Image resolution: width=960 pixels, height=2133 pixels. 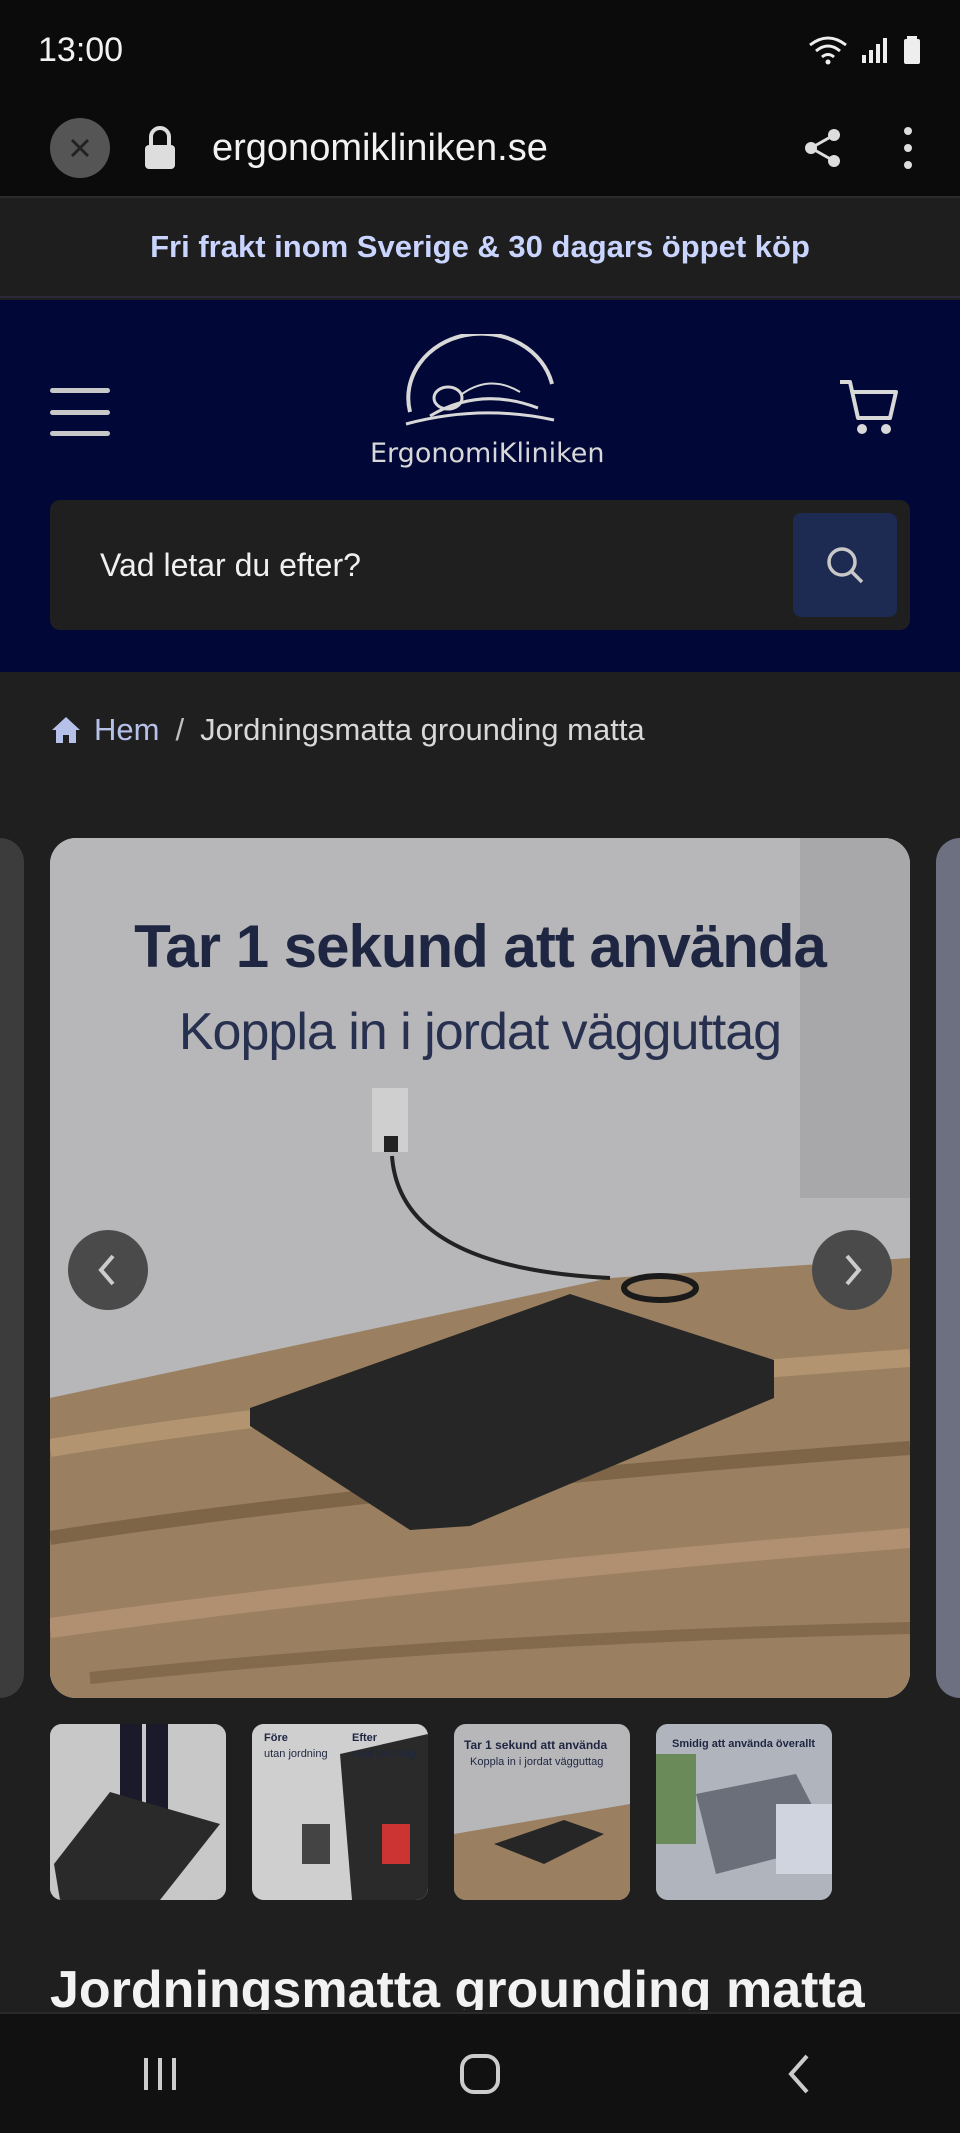 I want to click on carousel-prev-button, so click(x=108, y=1270).